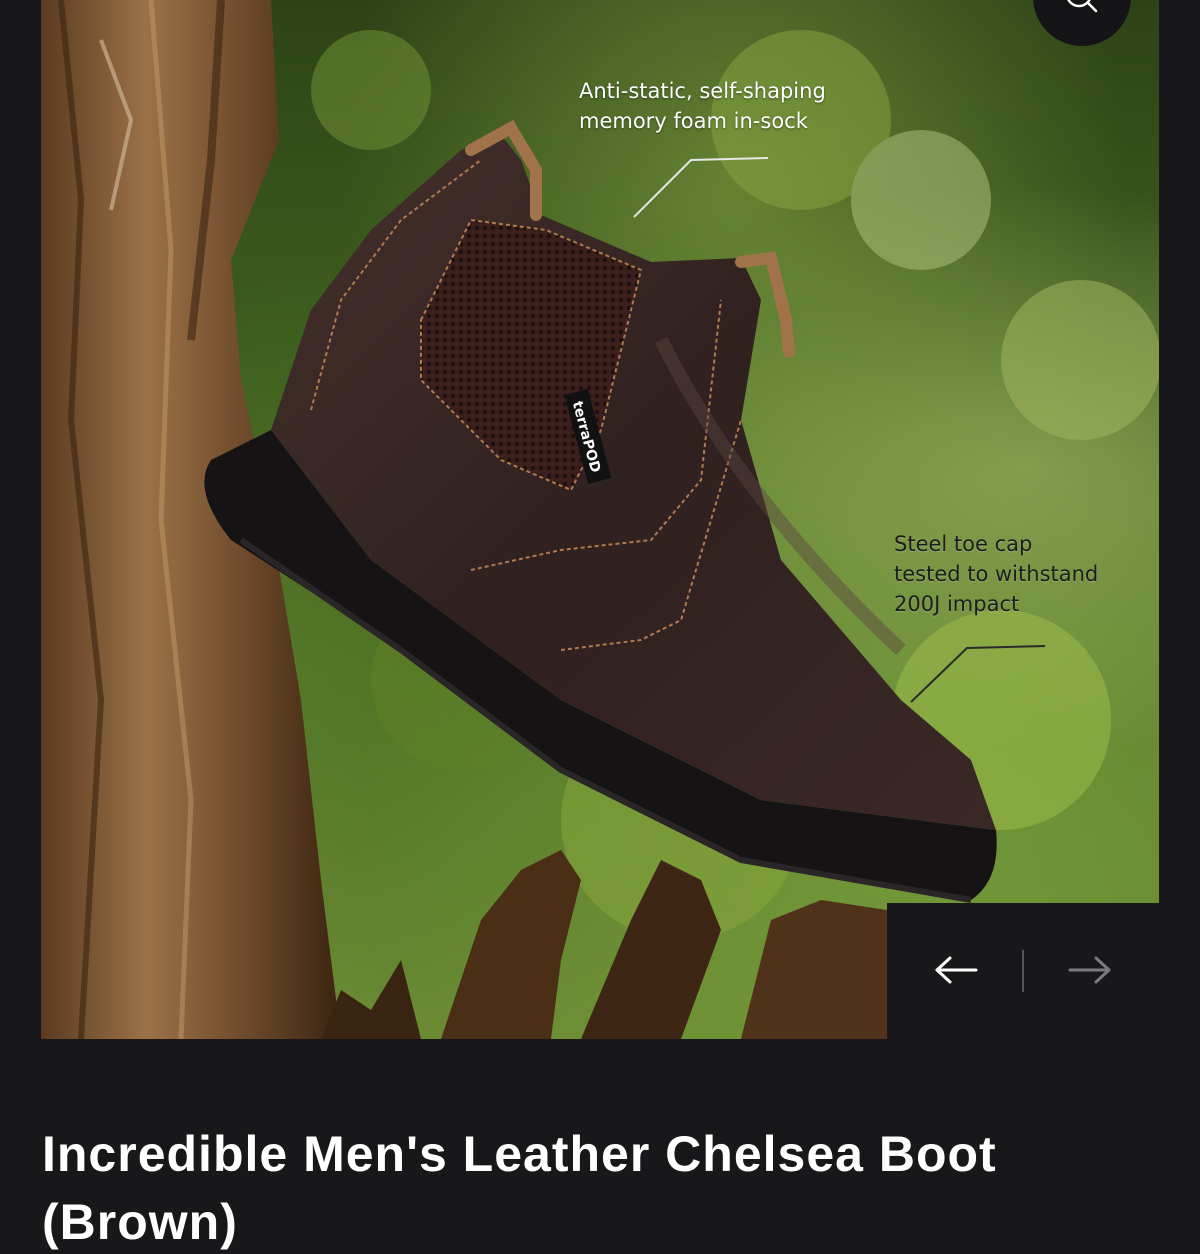  I want to click on arrow-left-icon, so click(956, 971).